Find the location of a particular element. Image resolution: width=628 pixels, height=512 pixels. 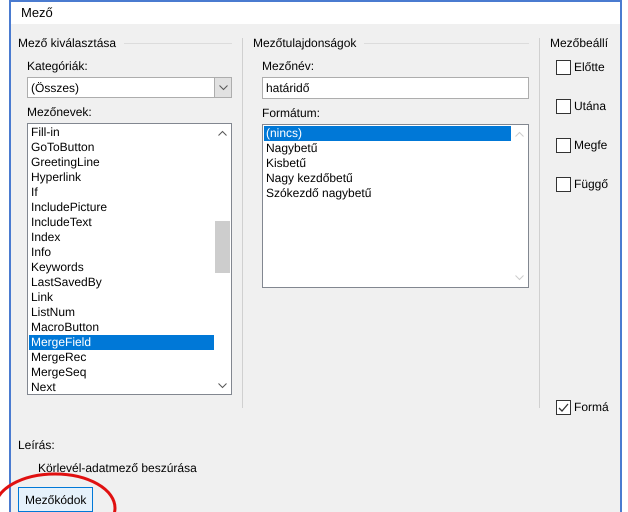

field-label: Formátum: is located at coordinates (292, 113).